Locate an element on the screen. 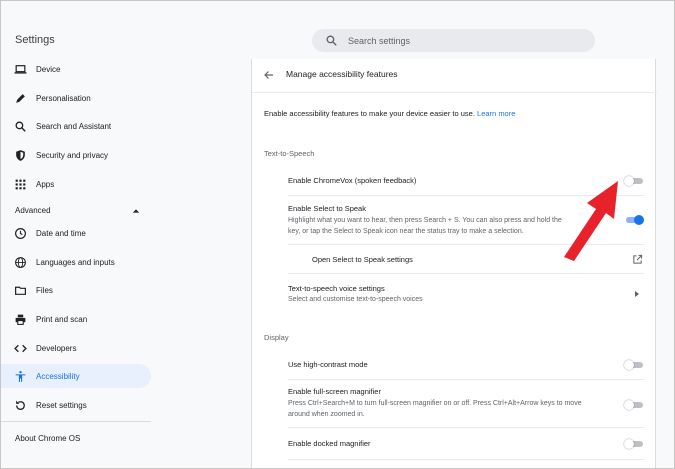 The width and height of the screenshot is (675, 469). search-box is located at coordinates (453, 40).